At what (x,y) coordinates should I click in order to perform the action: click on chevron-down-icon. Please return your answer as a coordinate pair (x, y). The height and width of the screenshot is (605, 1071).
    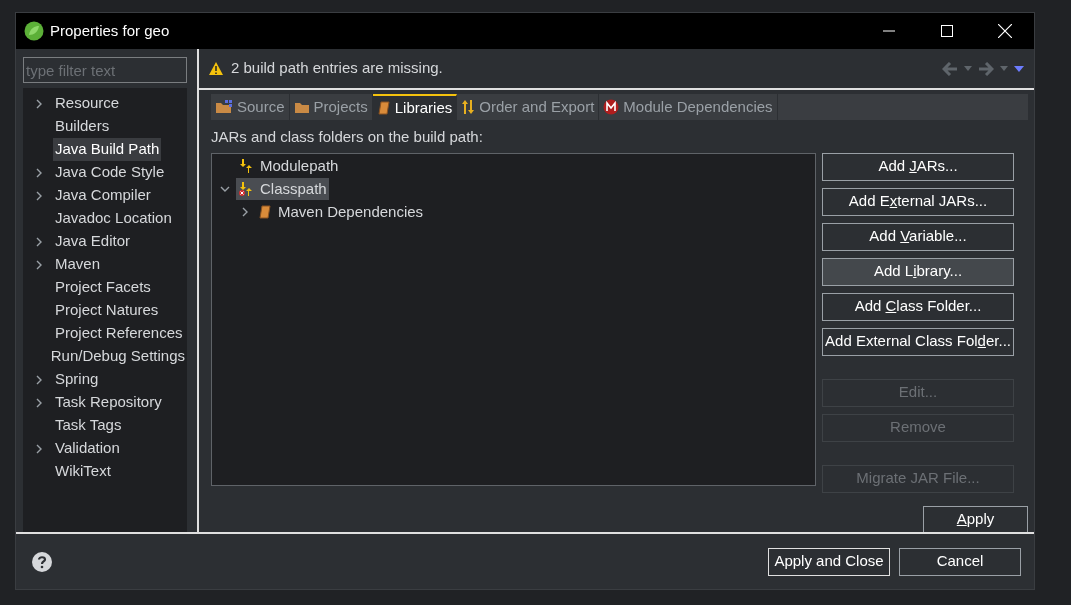
    Looking at the image, I should click on (225, 189).